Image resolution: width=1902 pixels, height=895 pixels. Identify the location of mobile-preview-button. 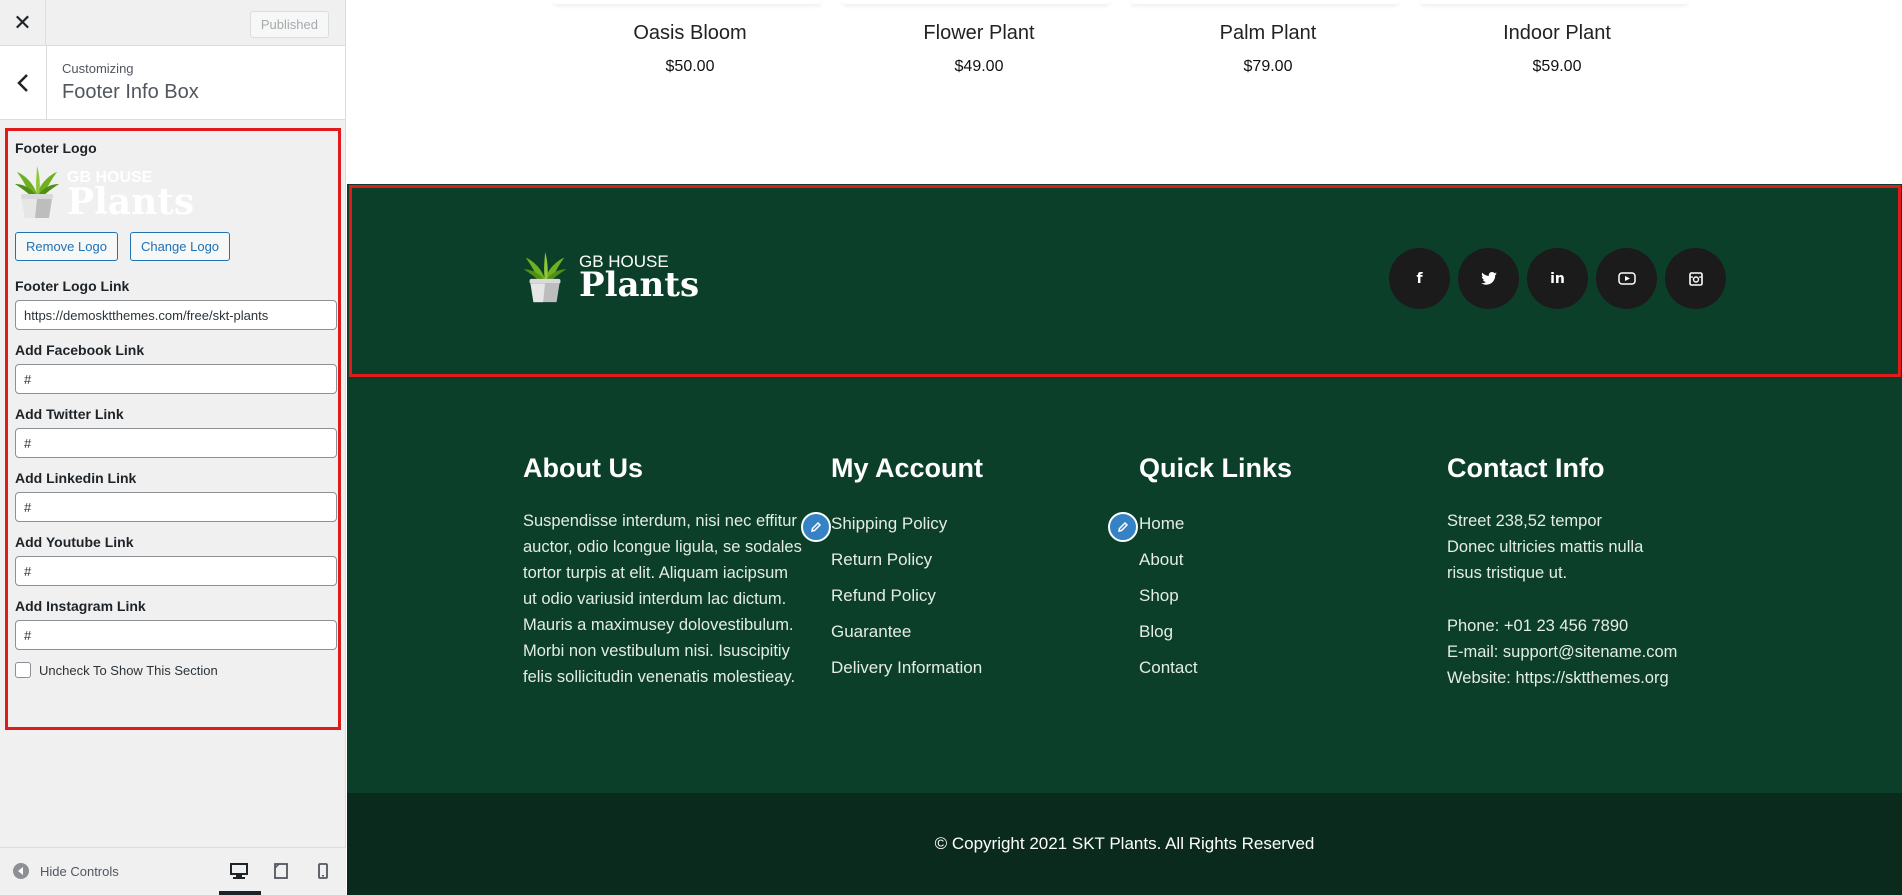
(323, 871).